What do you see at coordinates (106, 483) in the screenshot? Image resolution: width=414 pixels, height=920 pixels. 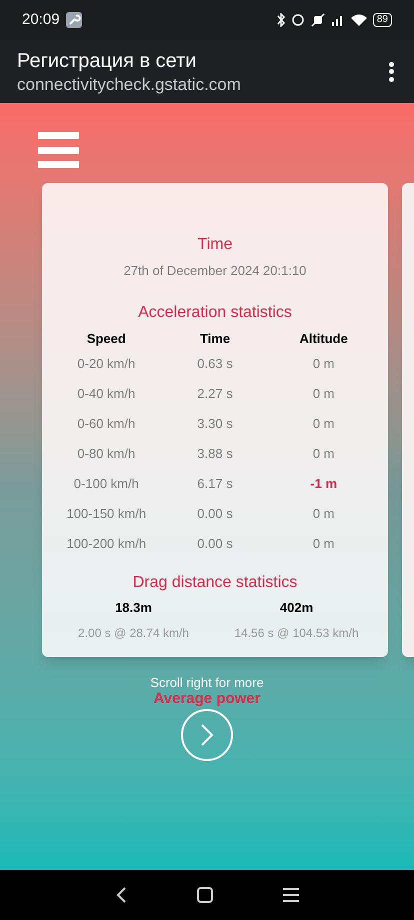 I see `table-cell-text: 0-100 km/h` at bounding box center [106, 483].